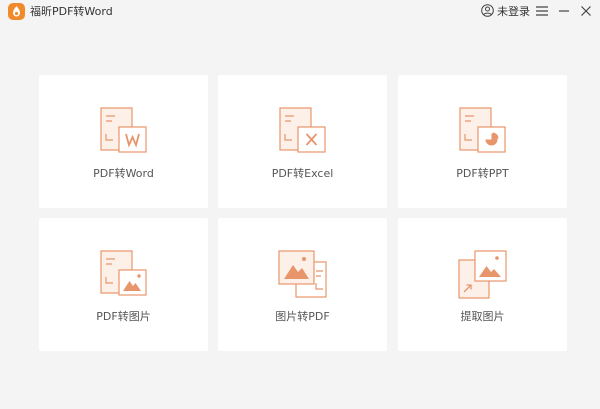  I want to click on card-extract-image: 提取图片, so click(482, 284).